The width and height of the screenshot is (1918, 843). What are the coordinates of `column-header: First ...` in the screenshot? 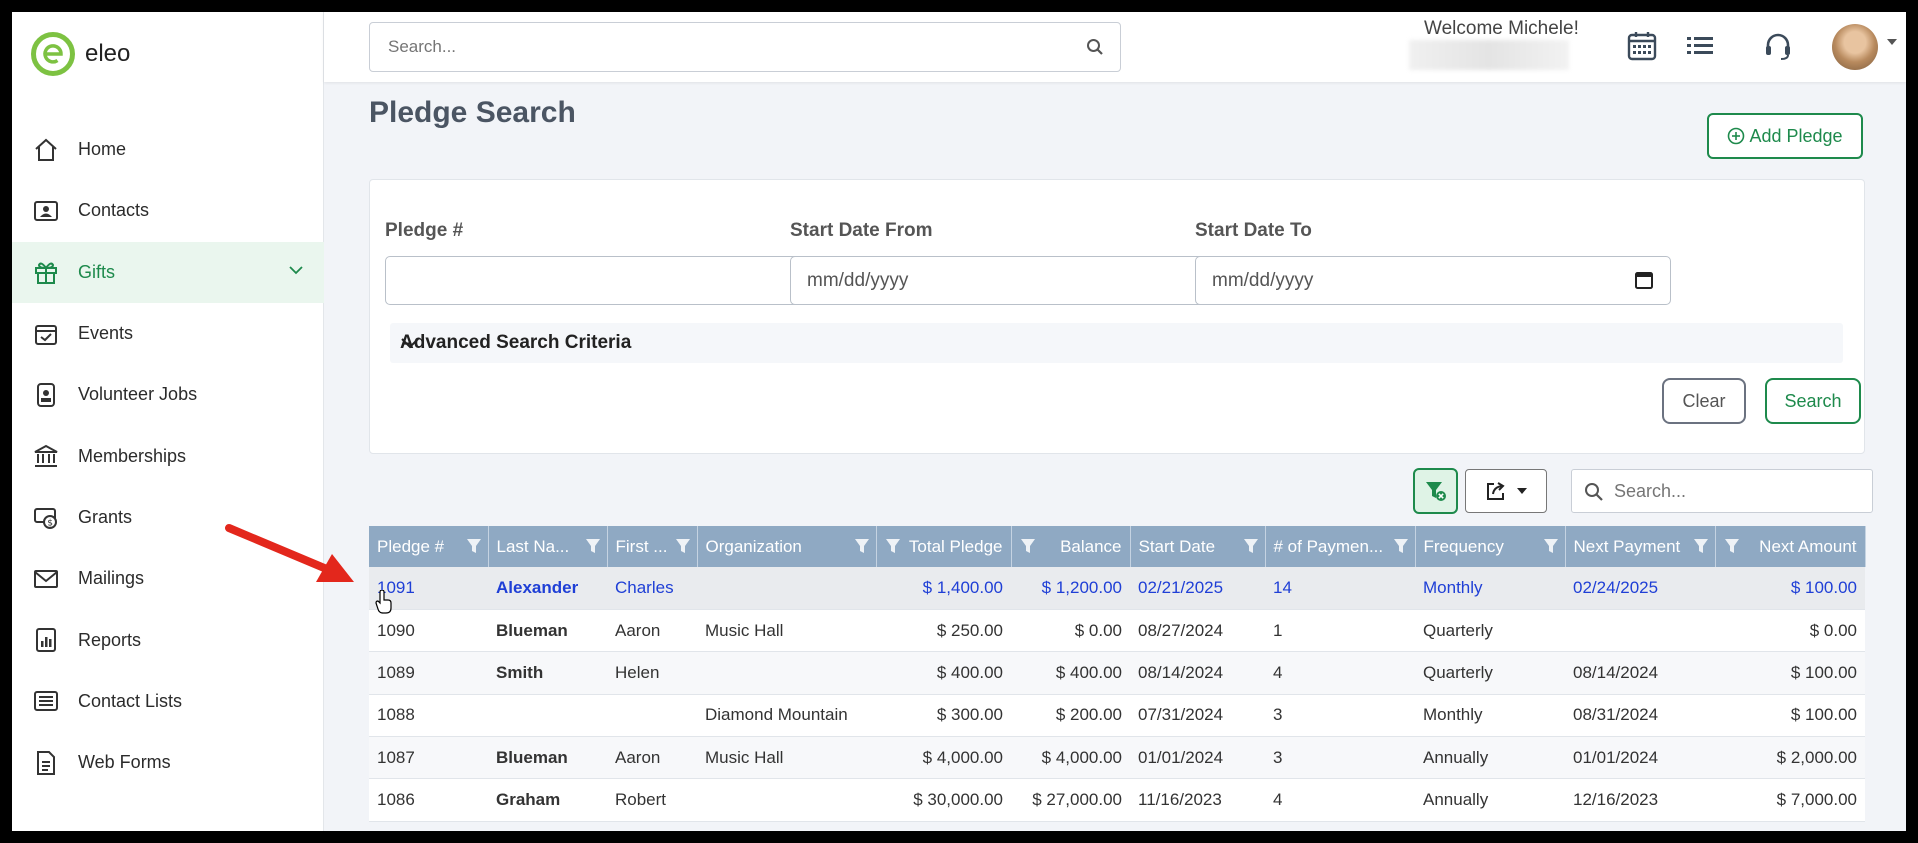 It's located at (652, 546).